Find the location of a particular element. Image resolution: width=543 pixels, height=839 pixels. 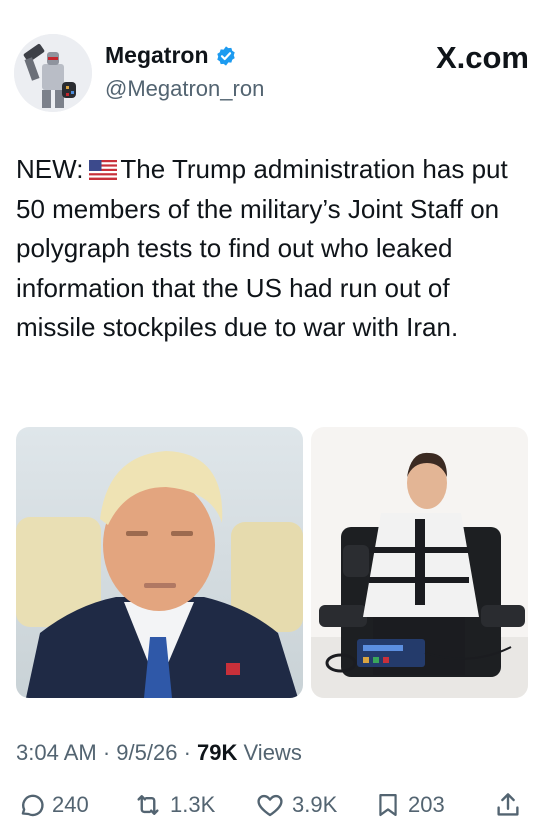

reply-button: 240 is located at coordinates (52, 805).